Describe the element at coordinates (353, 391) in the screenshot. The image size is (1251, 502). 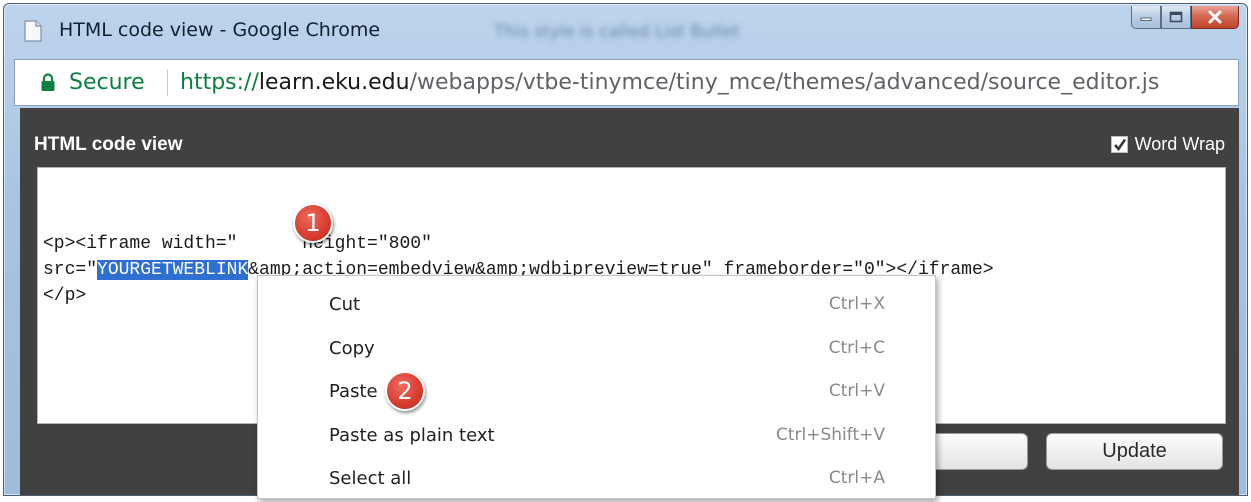
I see `menu-item-label: Paste` at that location.